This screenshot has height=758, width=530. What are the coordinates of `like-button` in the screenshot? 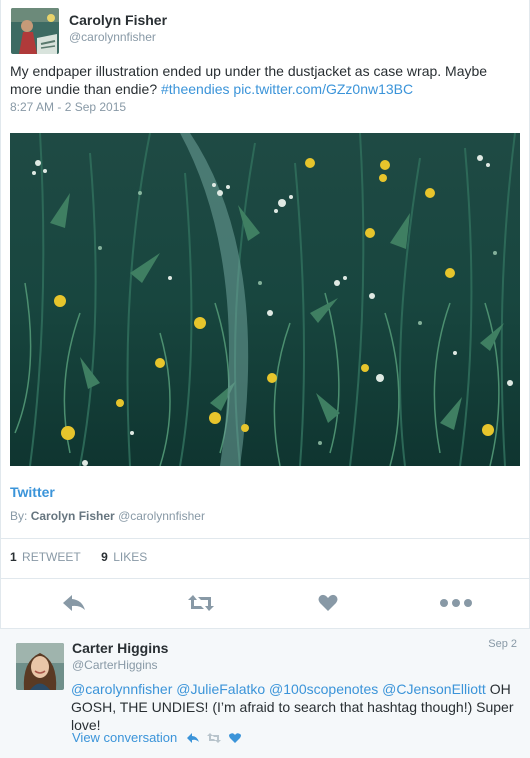 It's located at (328, 603).